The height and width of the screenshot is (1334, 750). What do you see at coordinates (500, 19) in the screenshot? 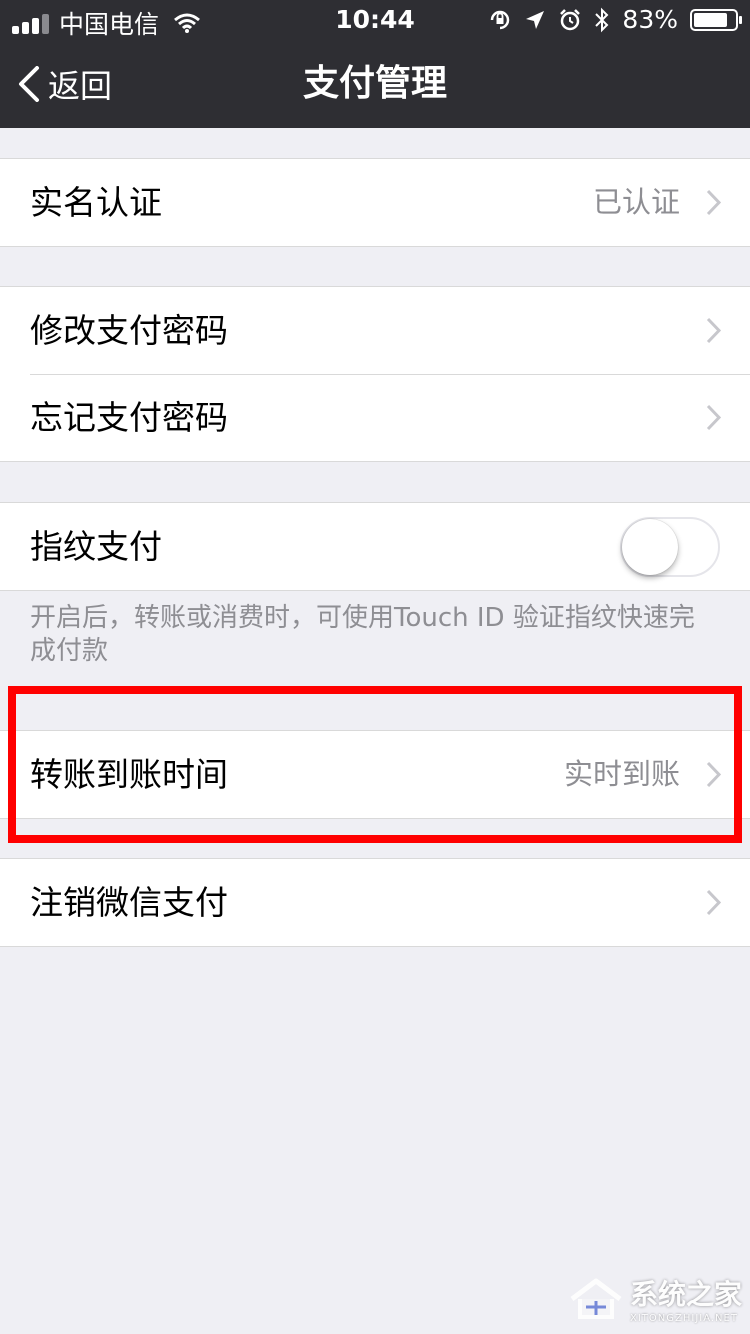
I see `rotation-lock-icon` at bounding box center [500, 19].